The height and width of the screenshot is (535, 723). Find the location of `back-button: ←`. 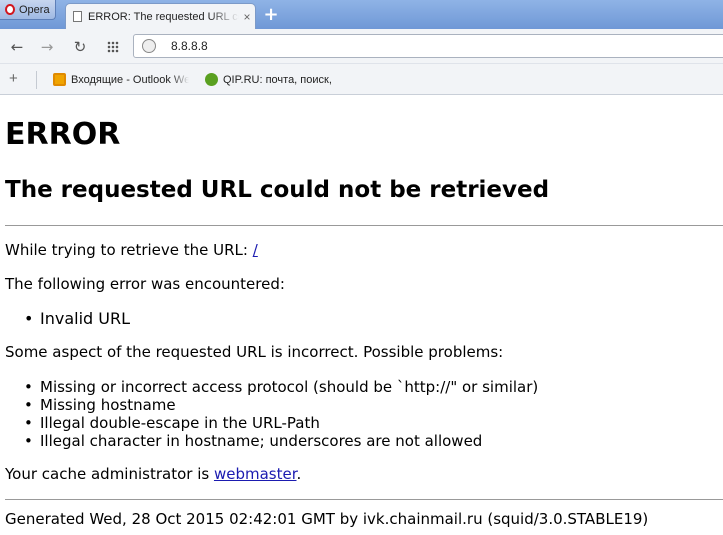

back-button: ← is located at coordinates (17, 47).